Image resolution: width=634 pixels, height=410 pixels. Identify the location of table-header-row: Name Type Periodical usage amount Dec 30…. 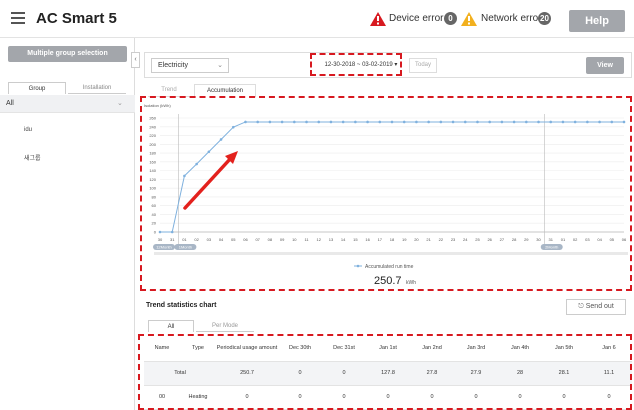
(388, 349).